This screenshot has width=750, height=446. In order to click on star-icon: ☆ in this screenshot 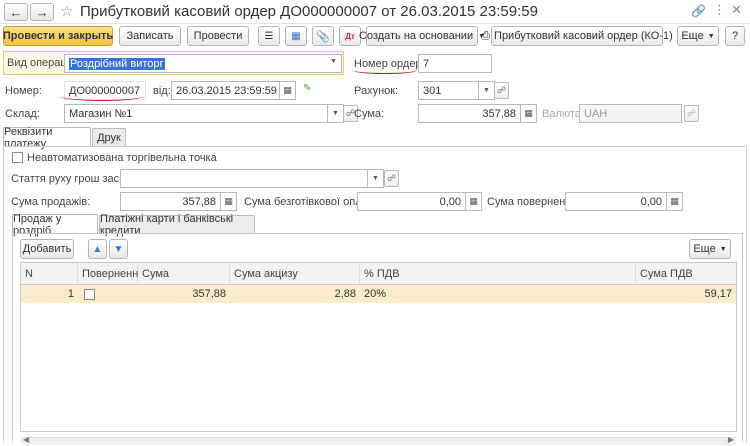, I will do `click(66, 11)`.